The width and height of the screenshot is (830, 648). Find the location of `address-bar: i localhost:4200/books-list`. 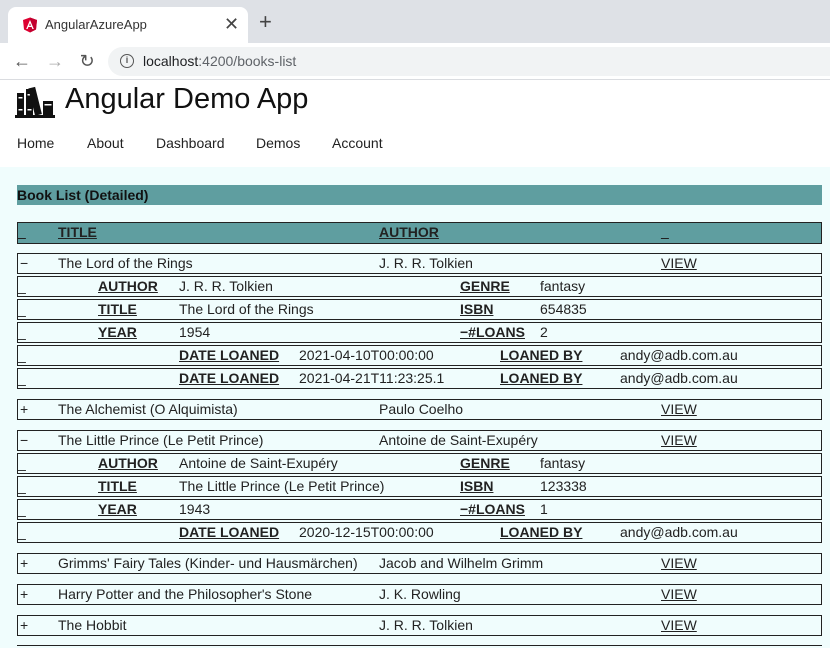

address-bar: i localhost:4200/books-list is located at coordinates (469, 61).